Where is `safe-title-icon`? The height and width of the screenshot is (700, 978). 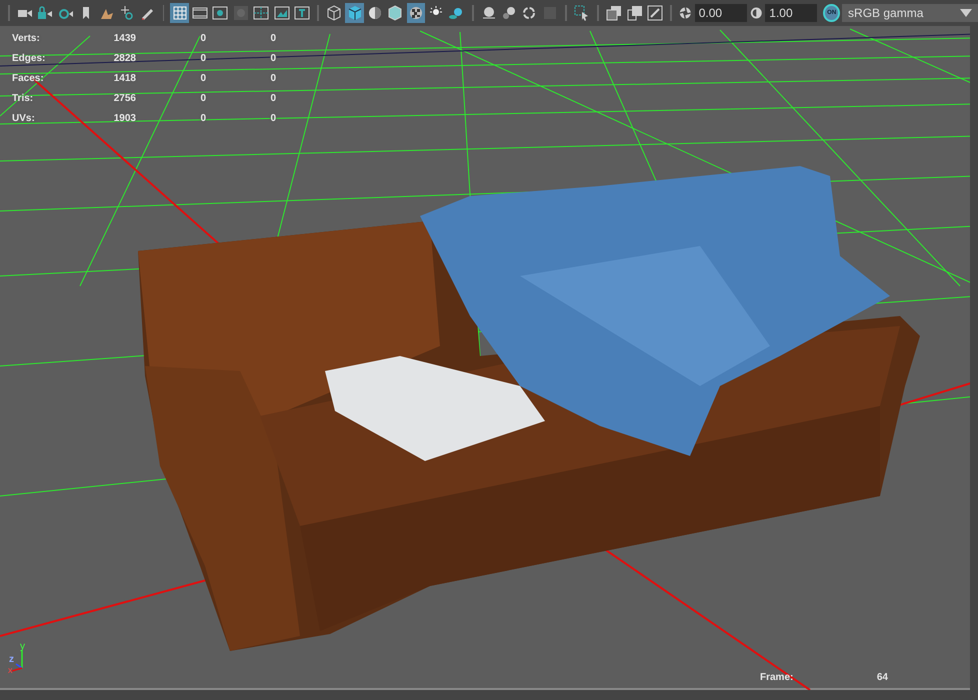
safe-title-icon is located at coordinates (302, 13).